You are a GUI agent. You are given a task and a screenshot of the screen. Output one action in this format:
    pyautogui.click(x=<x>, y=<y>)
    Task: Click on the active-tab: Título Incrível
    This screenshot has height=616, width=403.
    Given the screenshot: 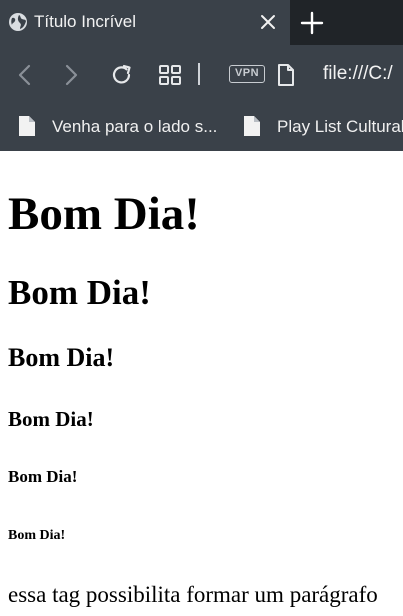 What is the action you would take?
    pyautogui.click(x=145, y=22)
    